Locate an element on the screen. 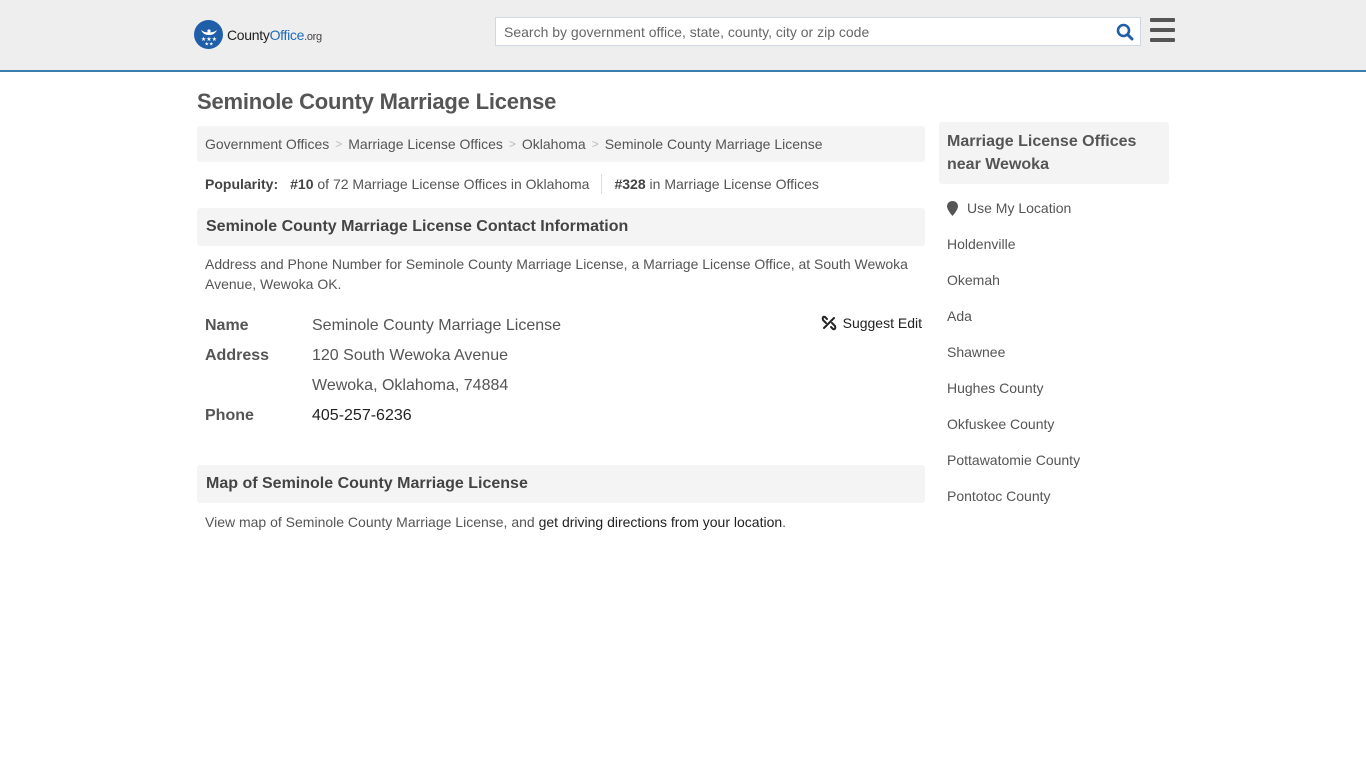  search-button is located at coordinates (1125, 31).